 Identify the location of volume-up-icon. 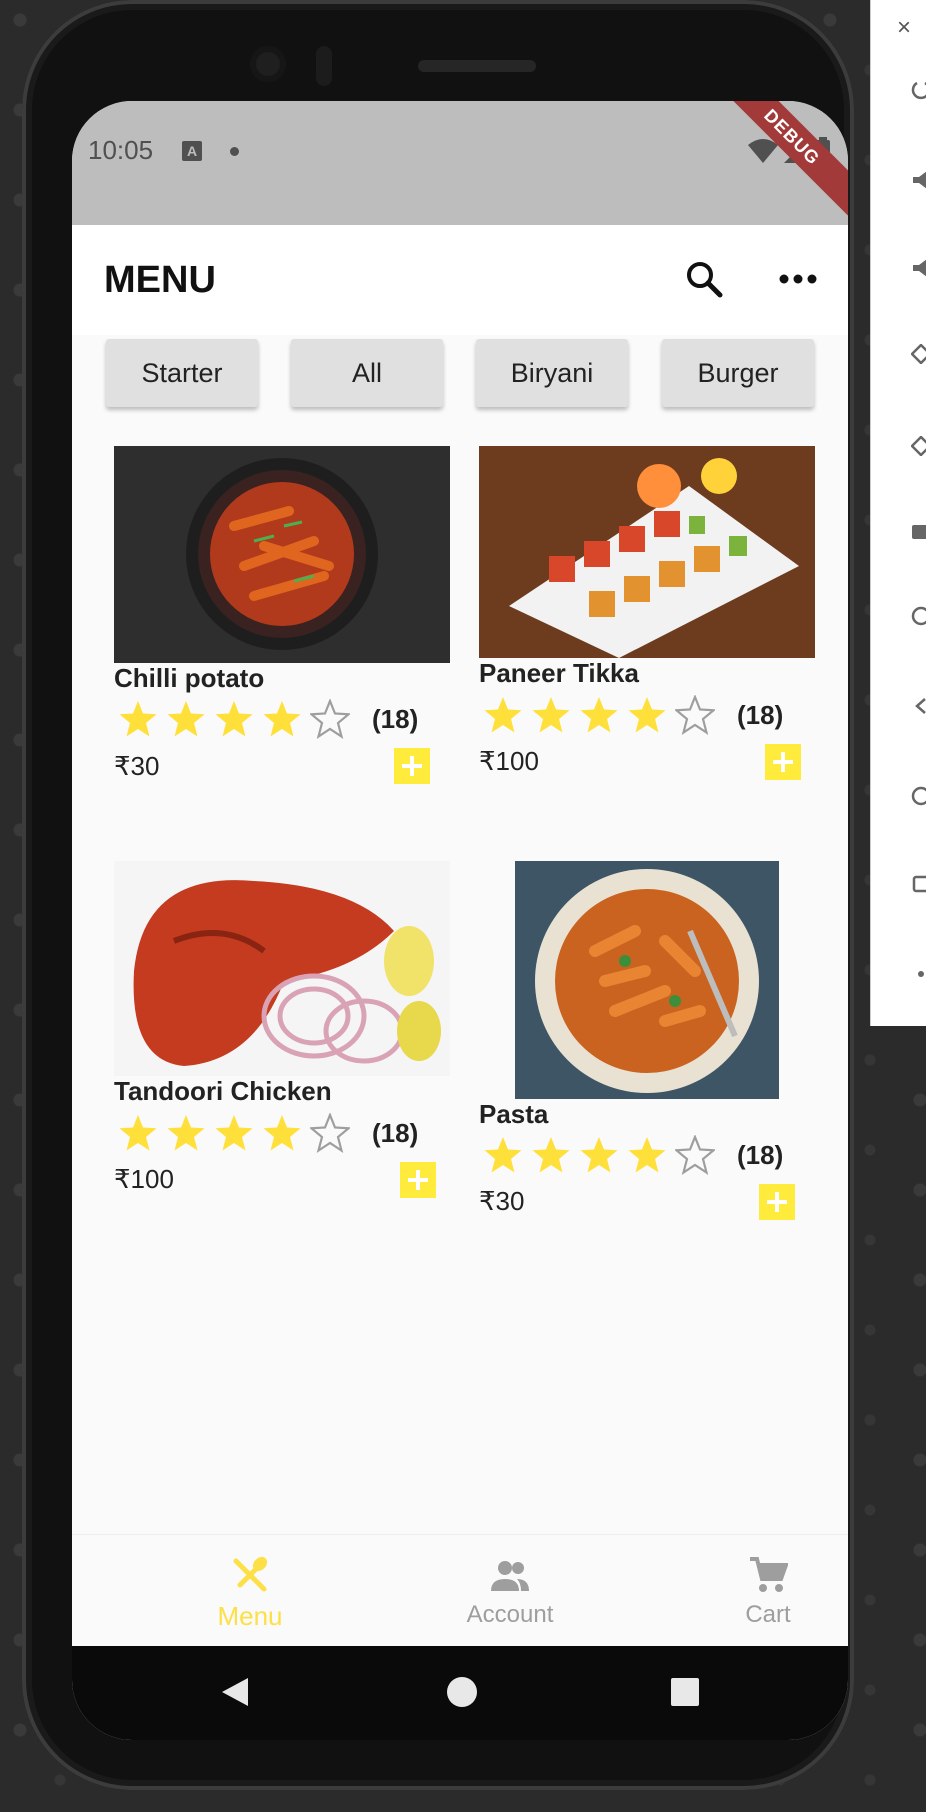
(918, 180).